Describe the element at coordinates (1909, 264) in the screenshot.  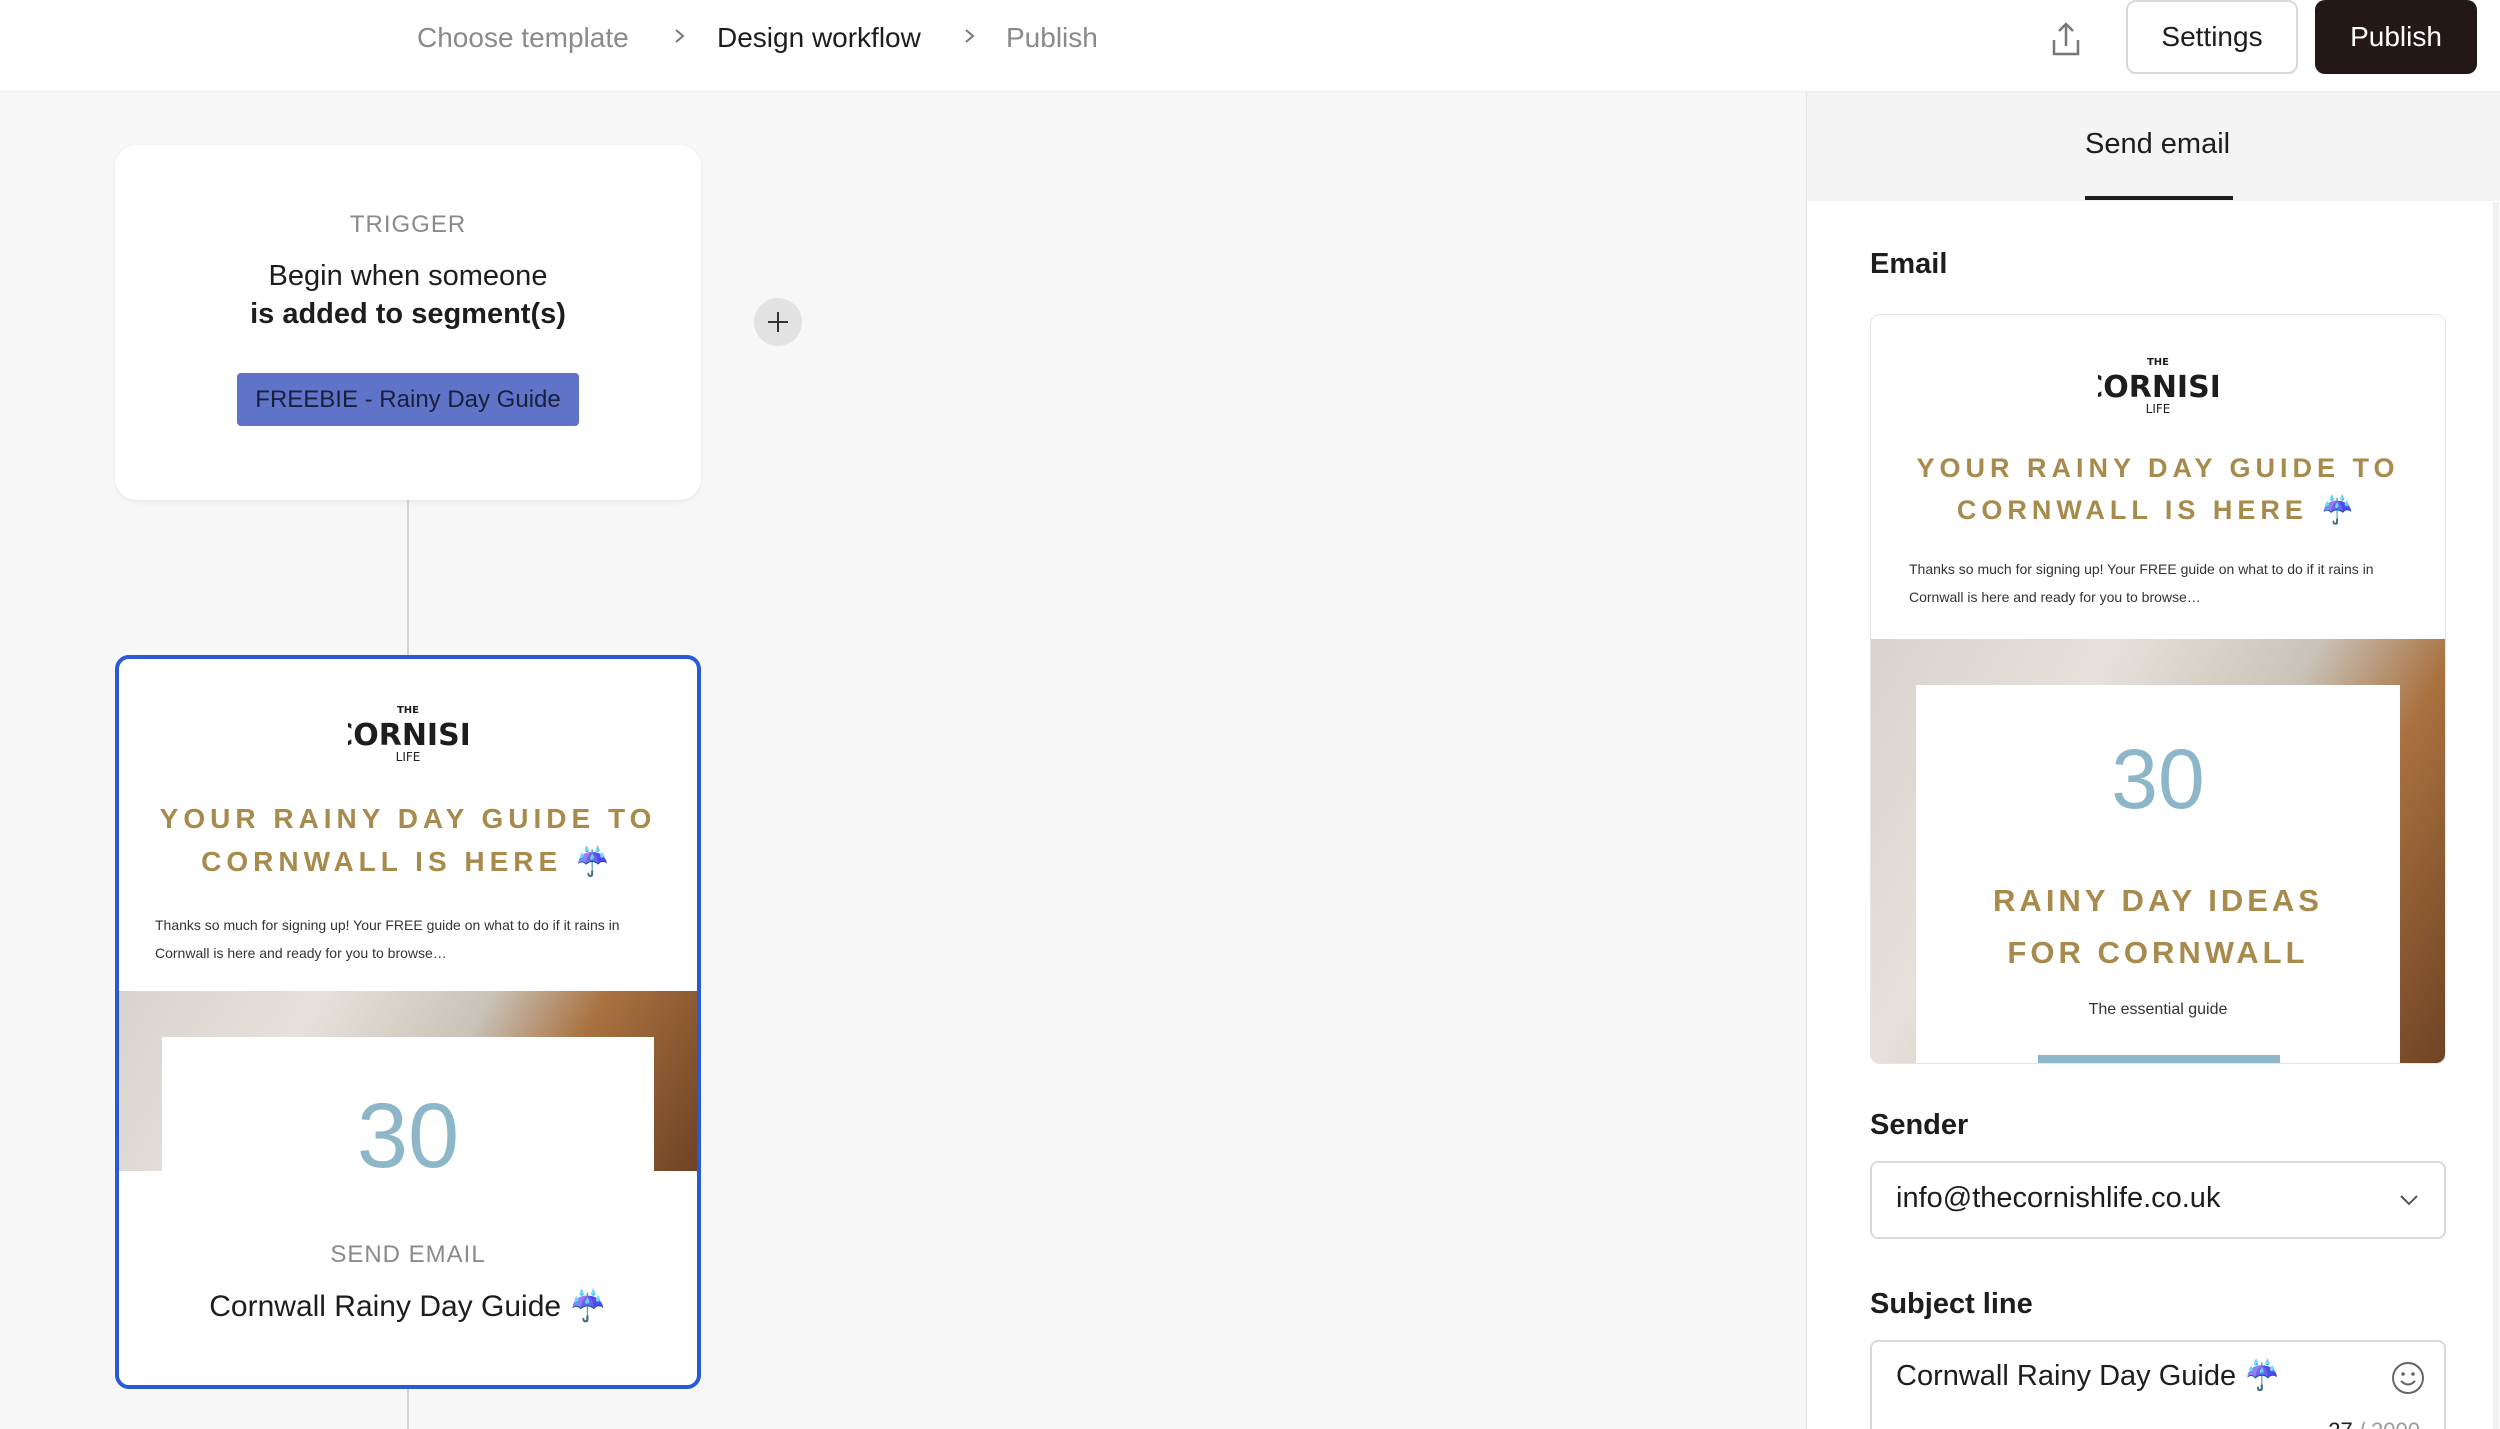
I see `email-label: Email` at that location.